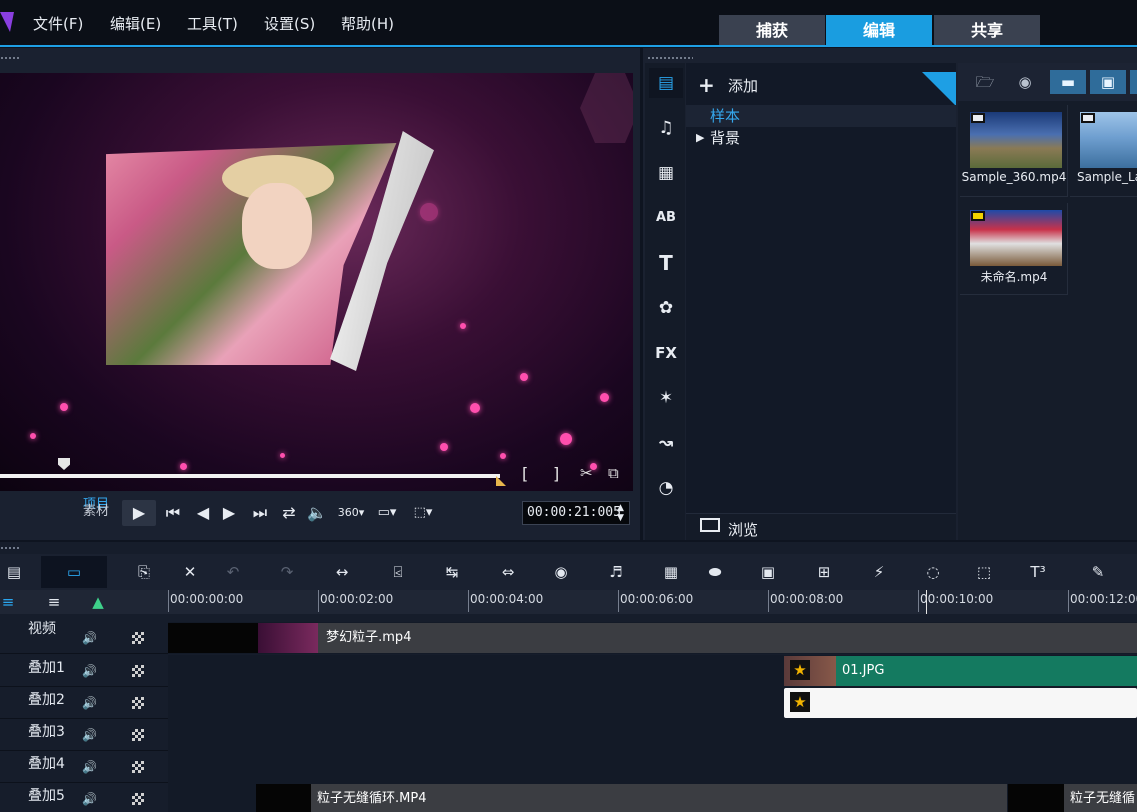 The width and height of the screenshot is (1137, 812). What do you see at coordinates (620, 513) in the screenshot?
I see `timecode-spinner-icon: ▲ ▼` at bounding box center [620, 513].